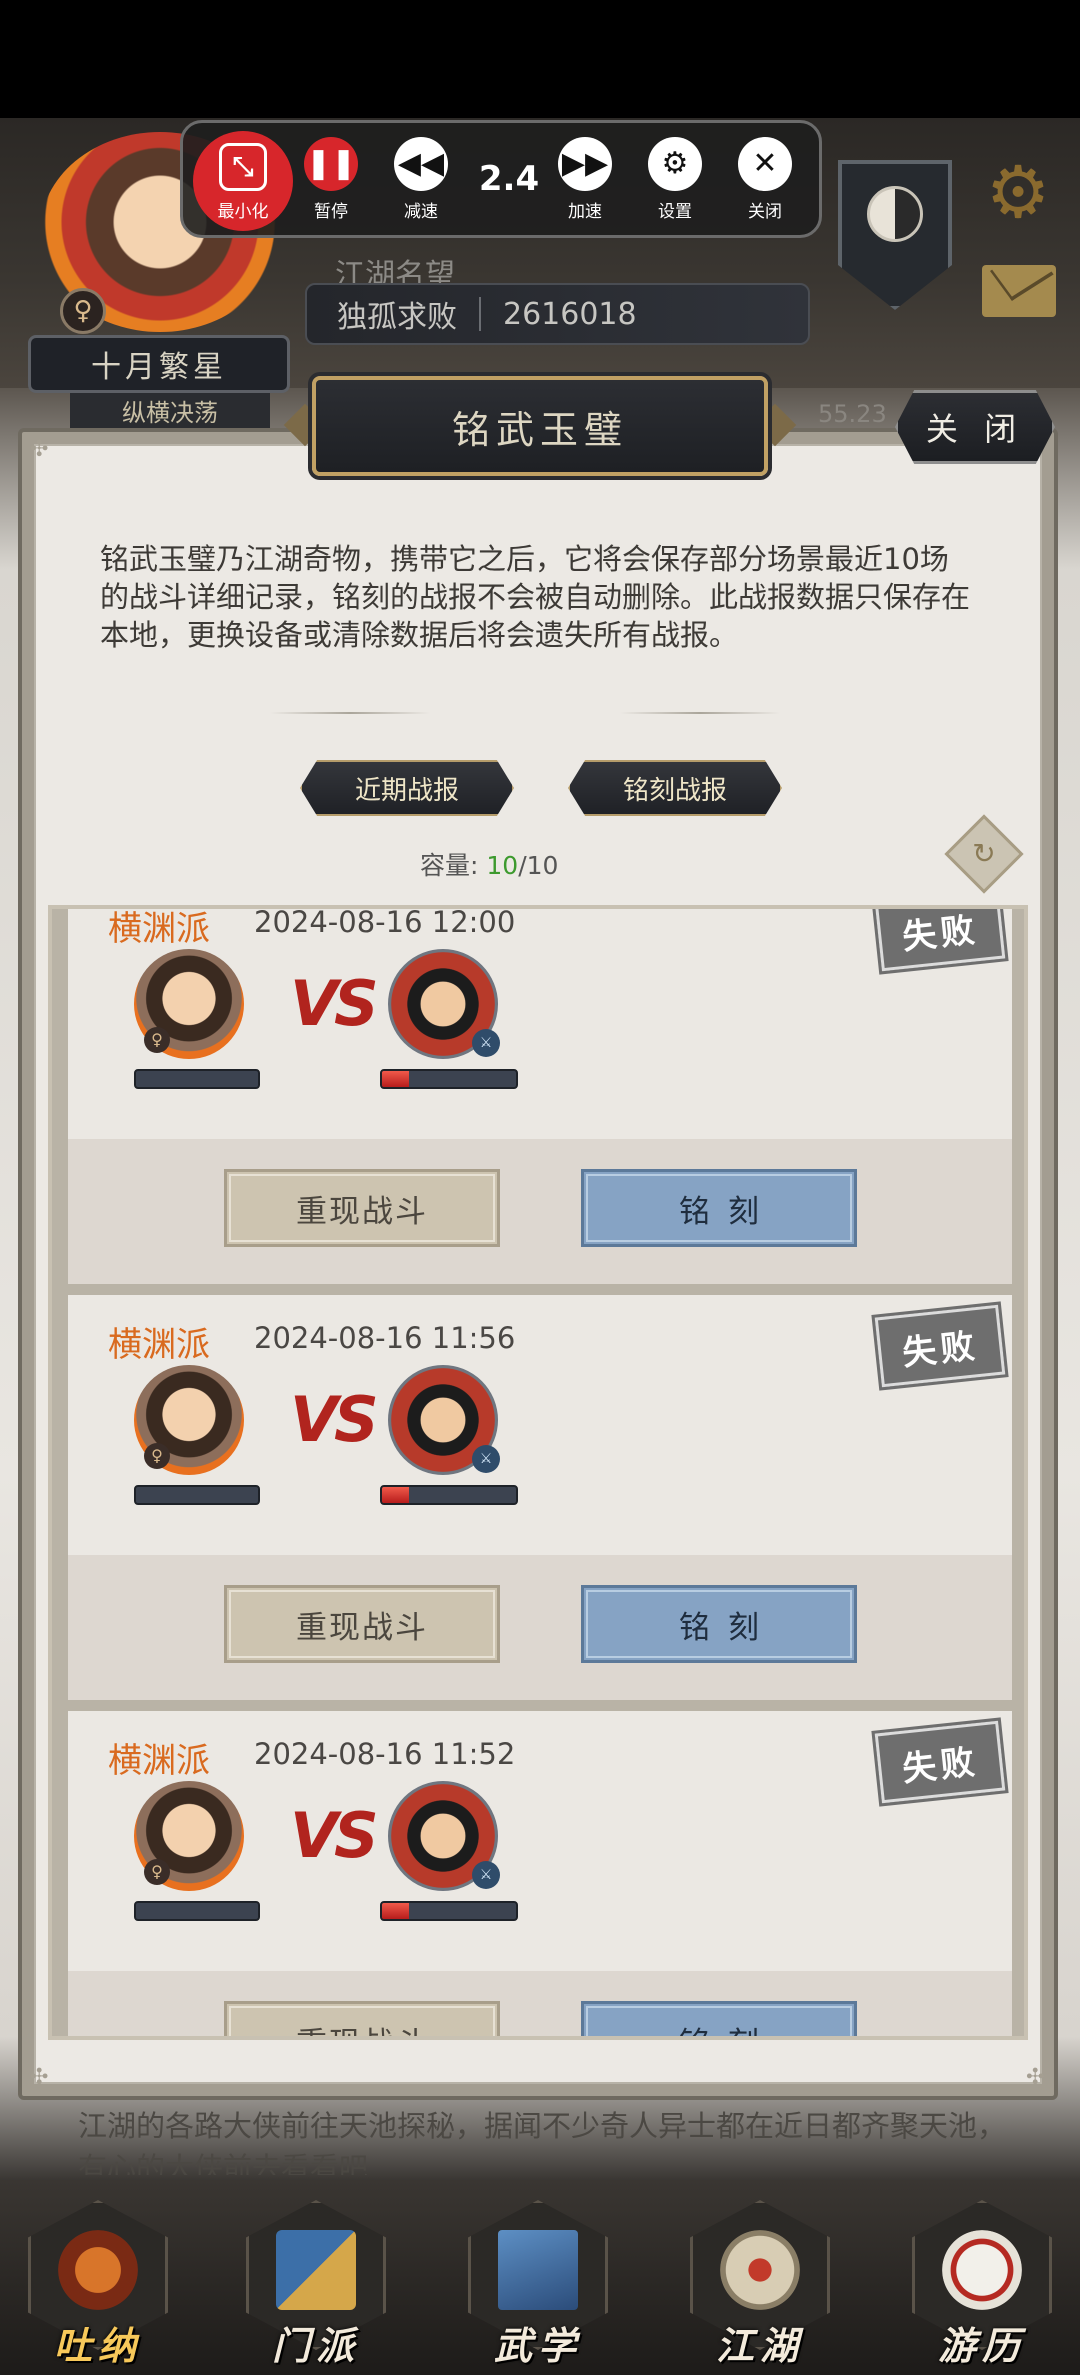 This screenshot has width=1080, height=2375. Describe the element at coordinates (385, 922) in the screenshot. I see `record-time: 2024-08-16 12:00` at that location.